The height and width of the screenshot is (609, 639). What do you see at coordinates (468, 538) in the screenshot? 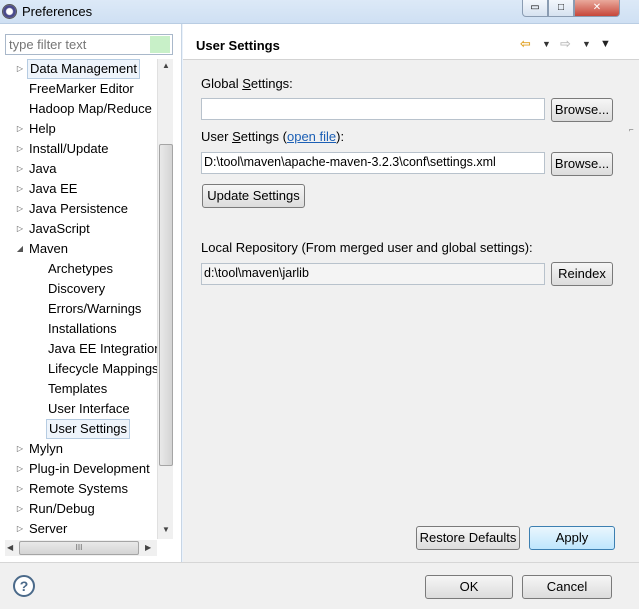
I see `restore-defaults-button: Restore Defaults` at bounding box center [468, 538].